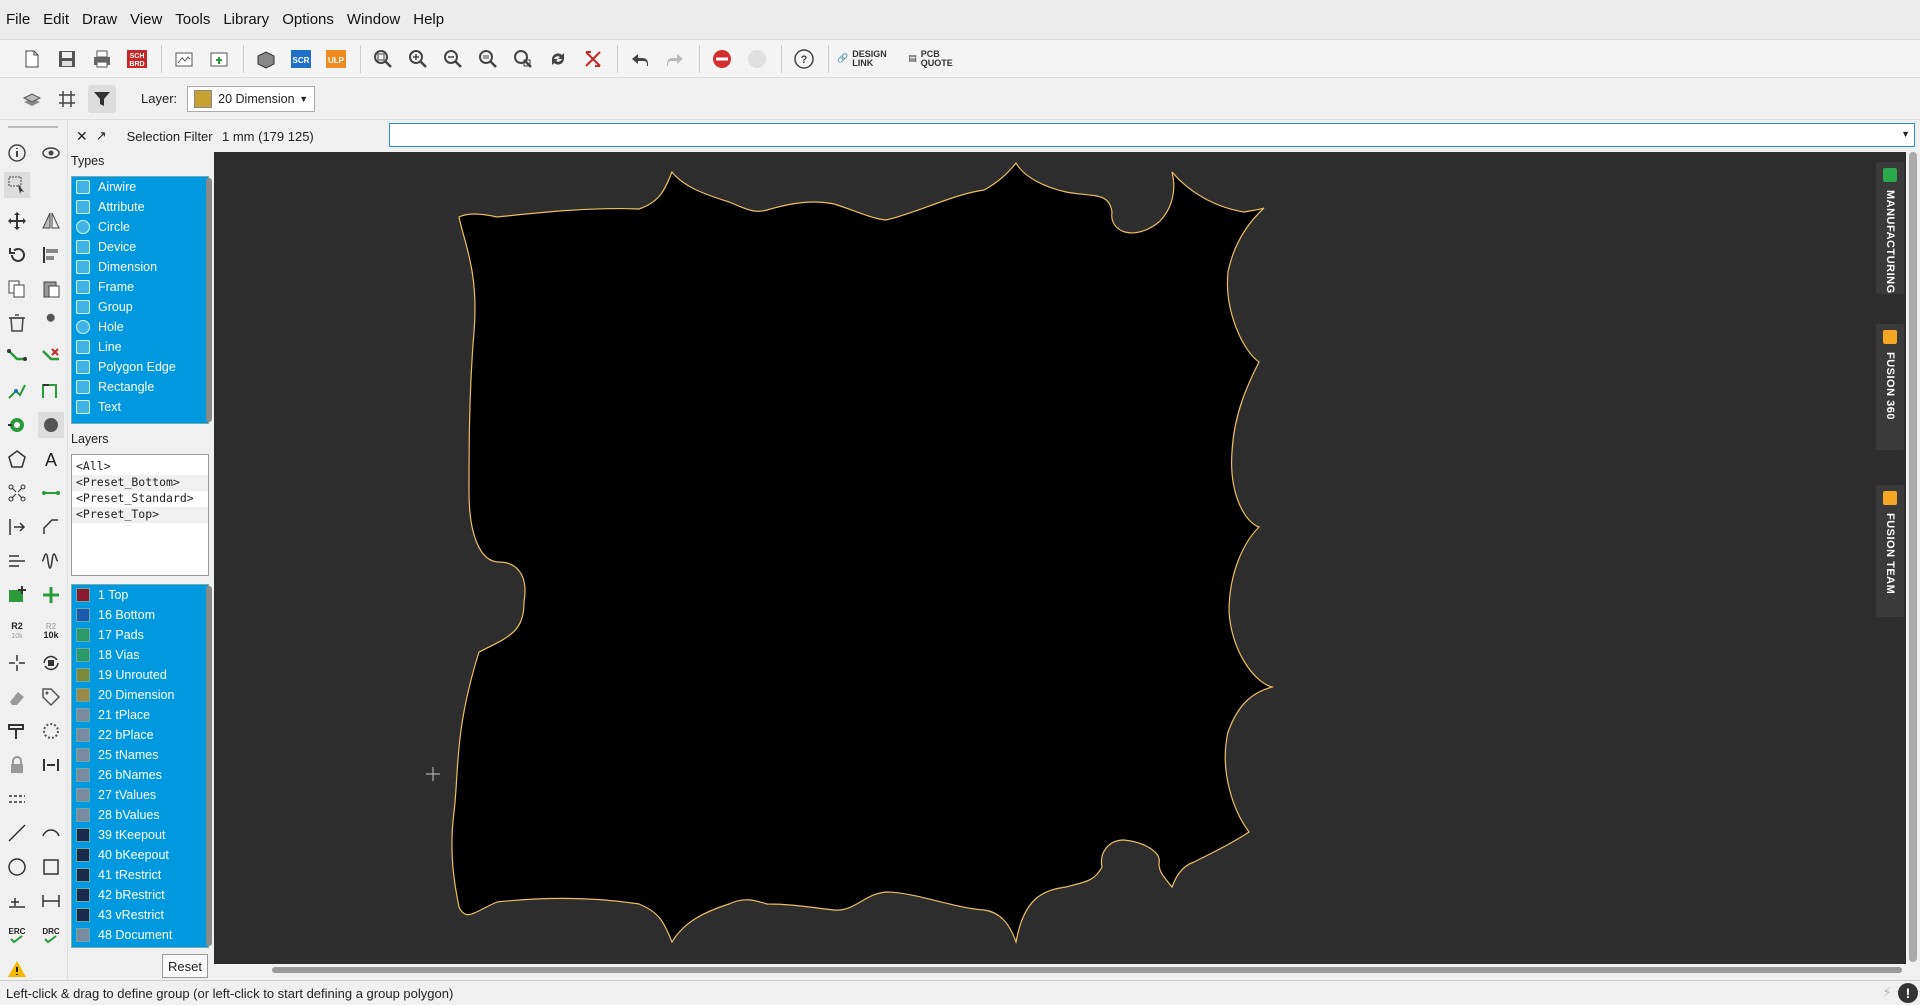 The image size is (1920, 1005). What do you see at coordinates (17, 765) in the screenshot?
I see `lock-icon` at bounding box center [17, 765].